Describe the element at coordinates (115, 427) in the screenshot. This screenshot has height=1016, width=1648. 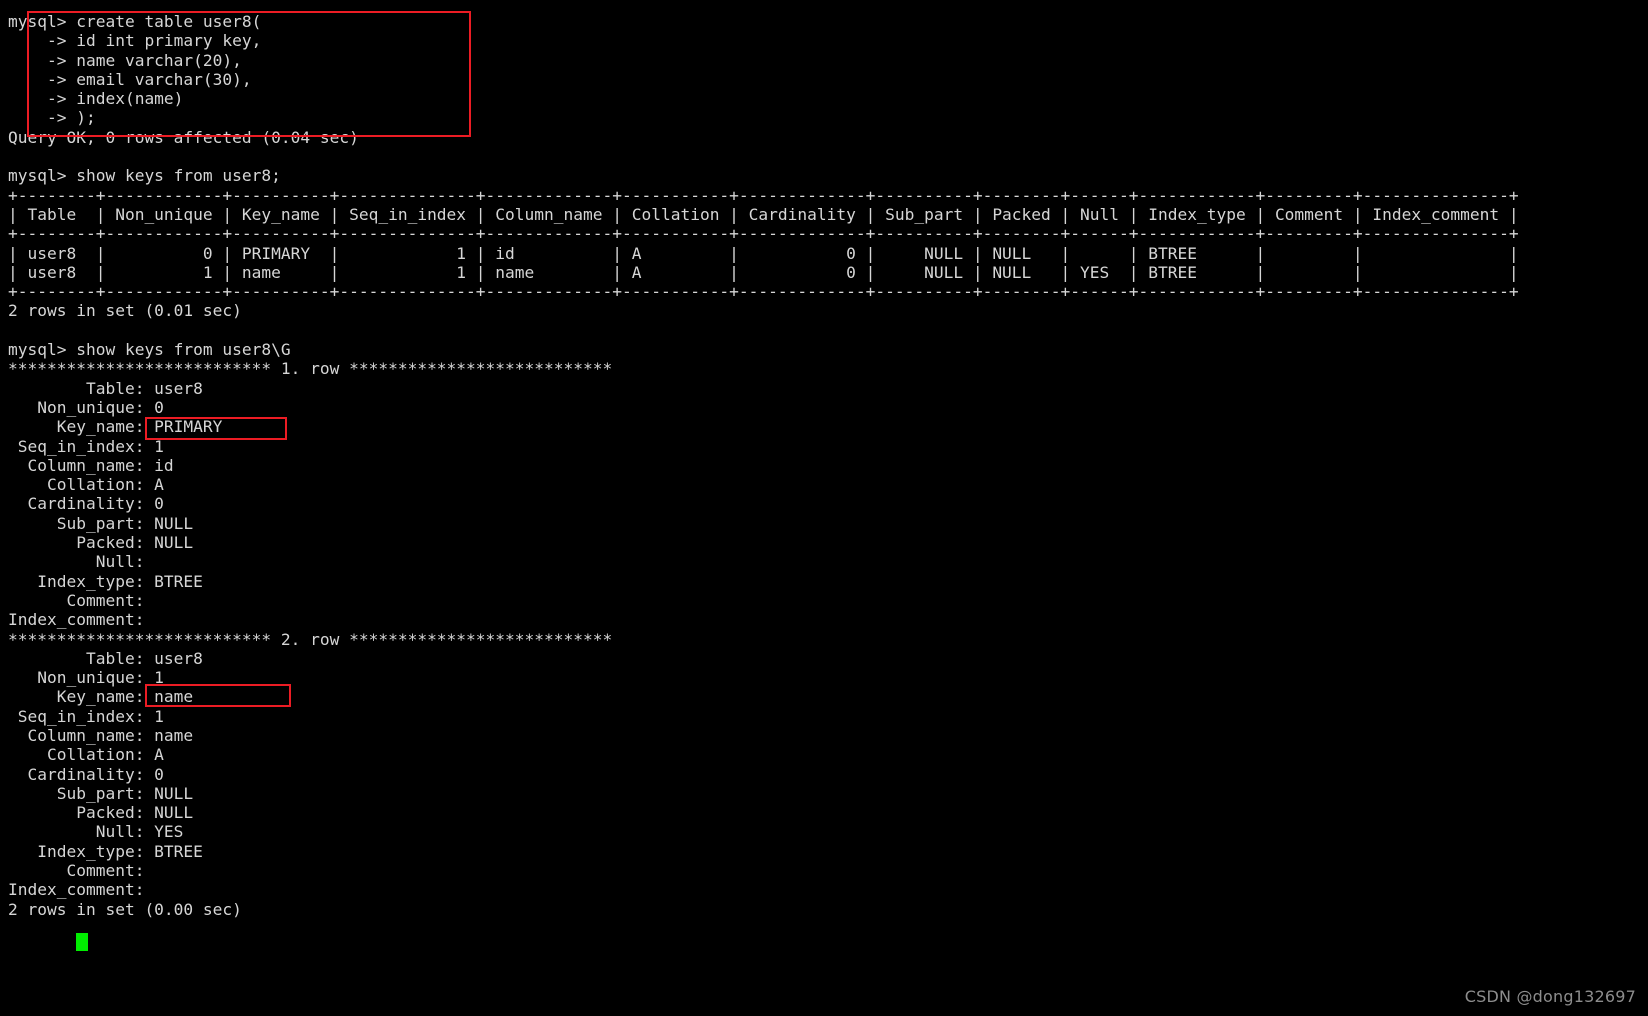
I see `terminal-line: Key_name: PRIMARY` at that location.